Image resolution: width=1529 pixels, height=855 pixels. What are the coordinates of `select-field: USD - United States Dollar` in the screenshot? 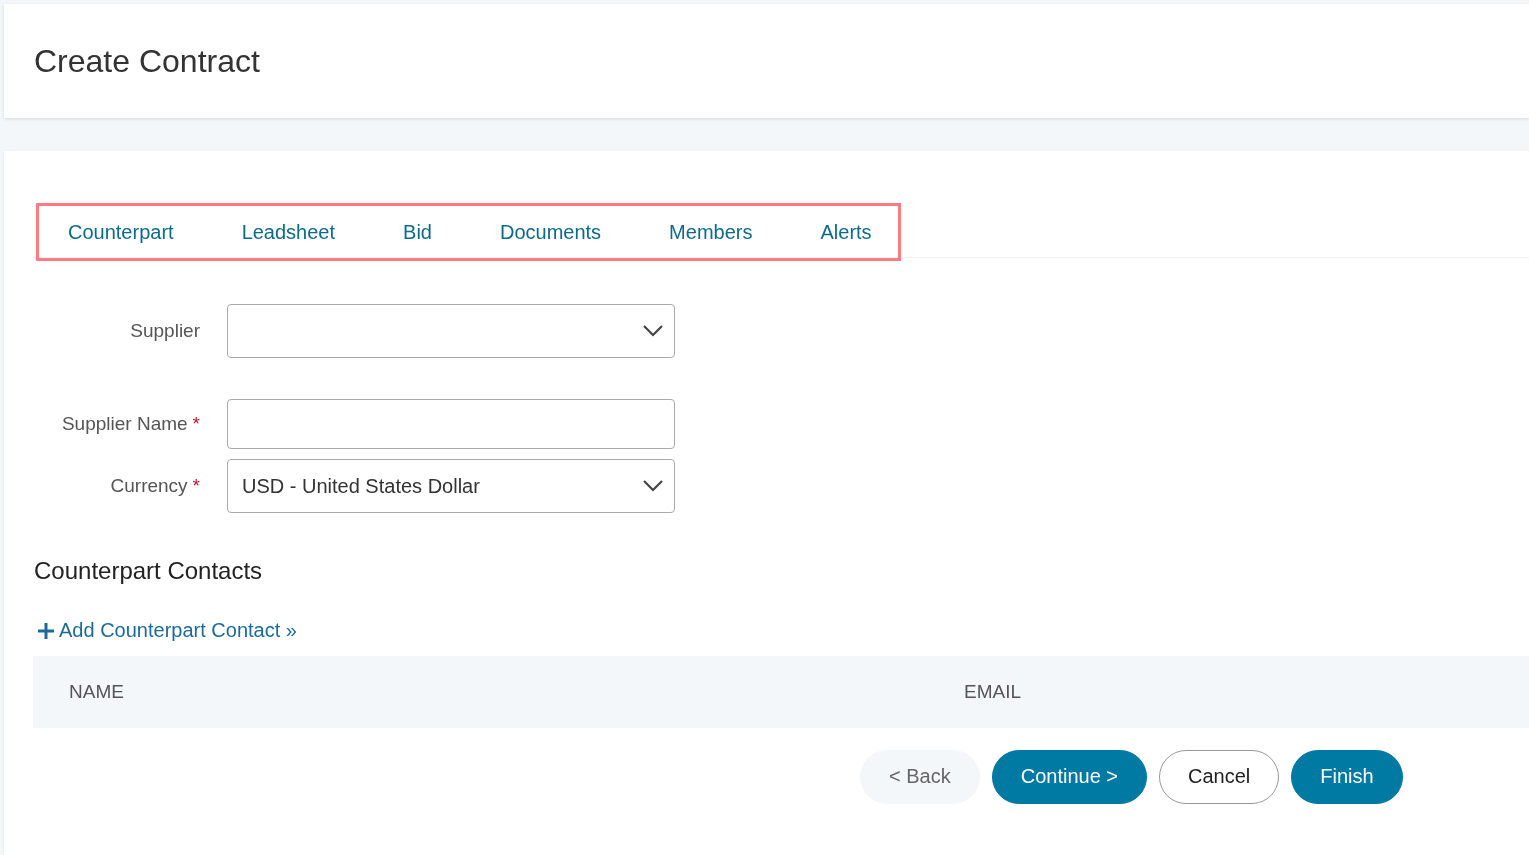 It's located at (451, 486).